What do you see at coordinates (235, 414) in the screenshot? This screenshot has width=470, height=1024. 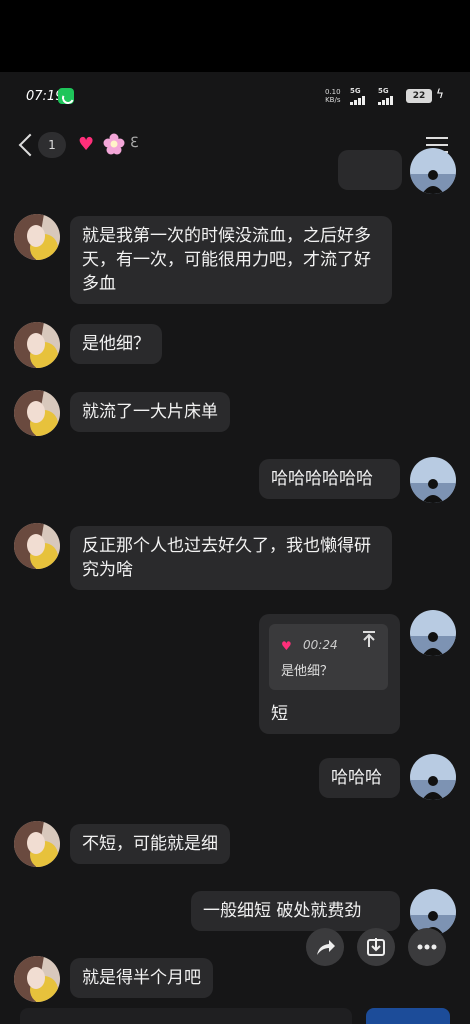 I see `message-row: 就流了一大片床单` at bounding box center [235, 414].